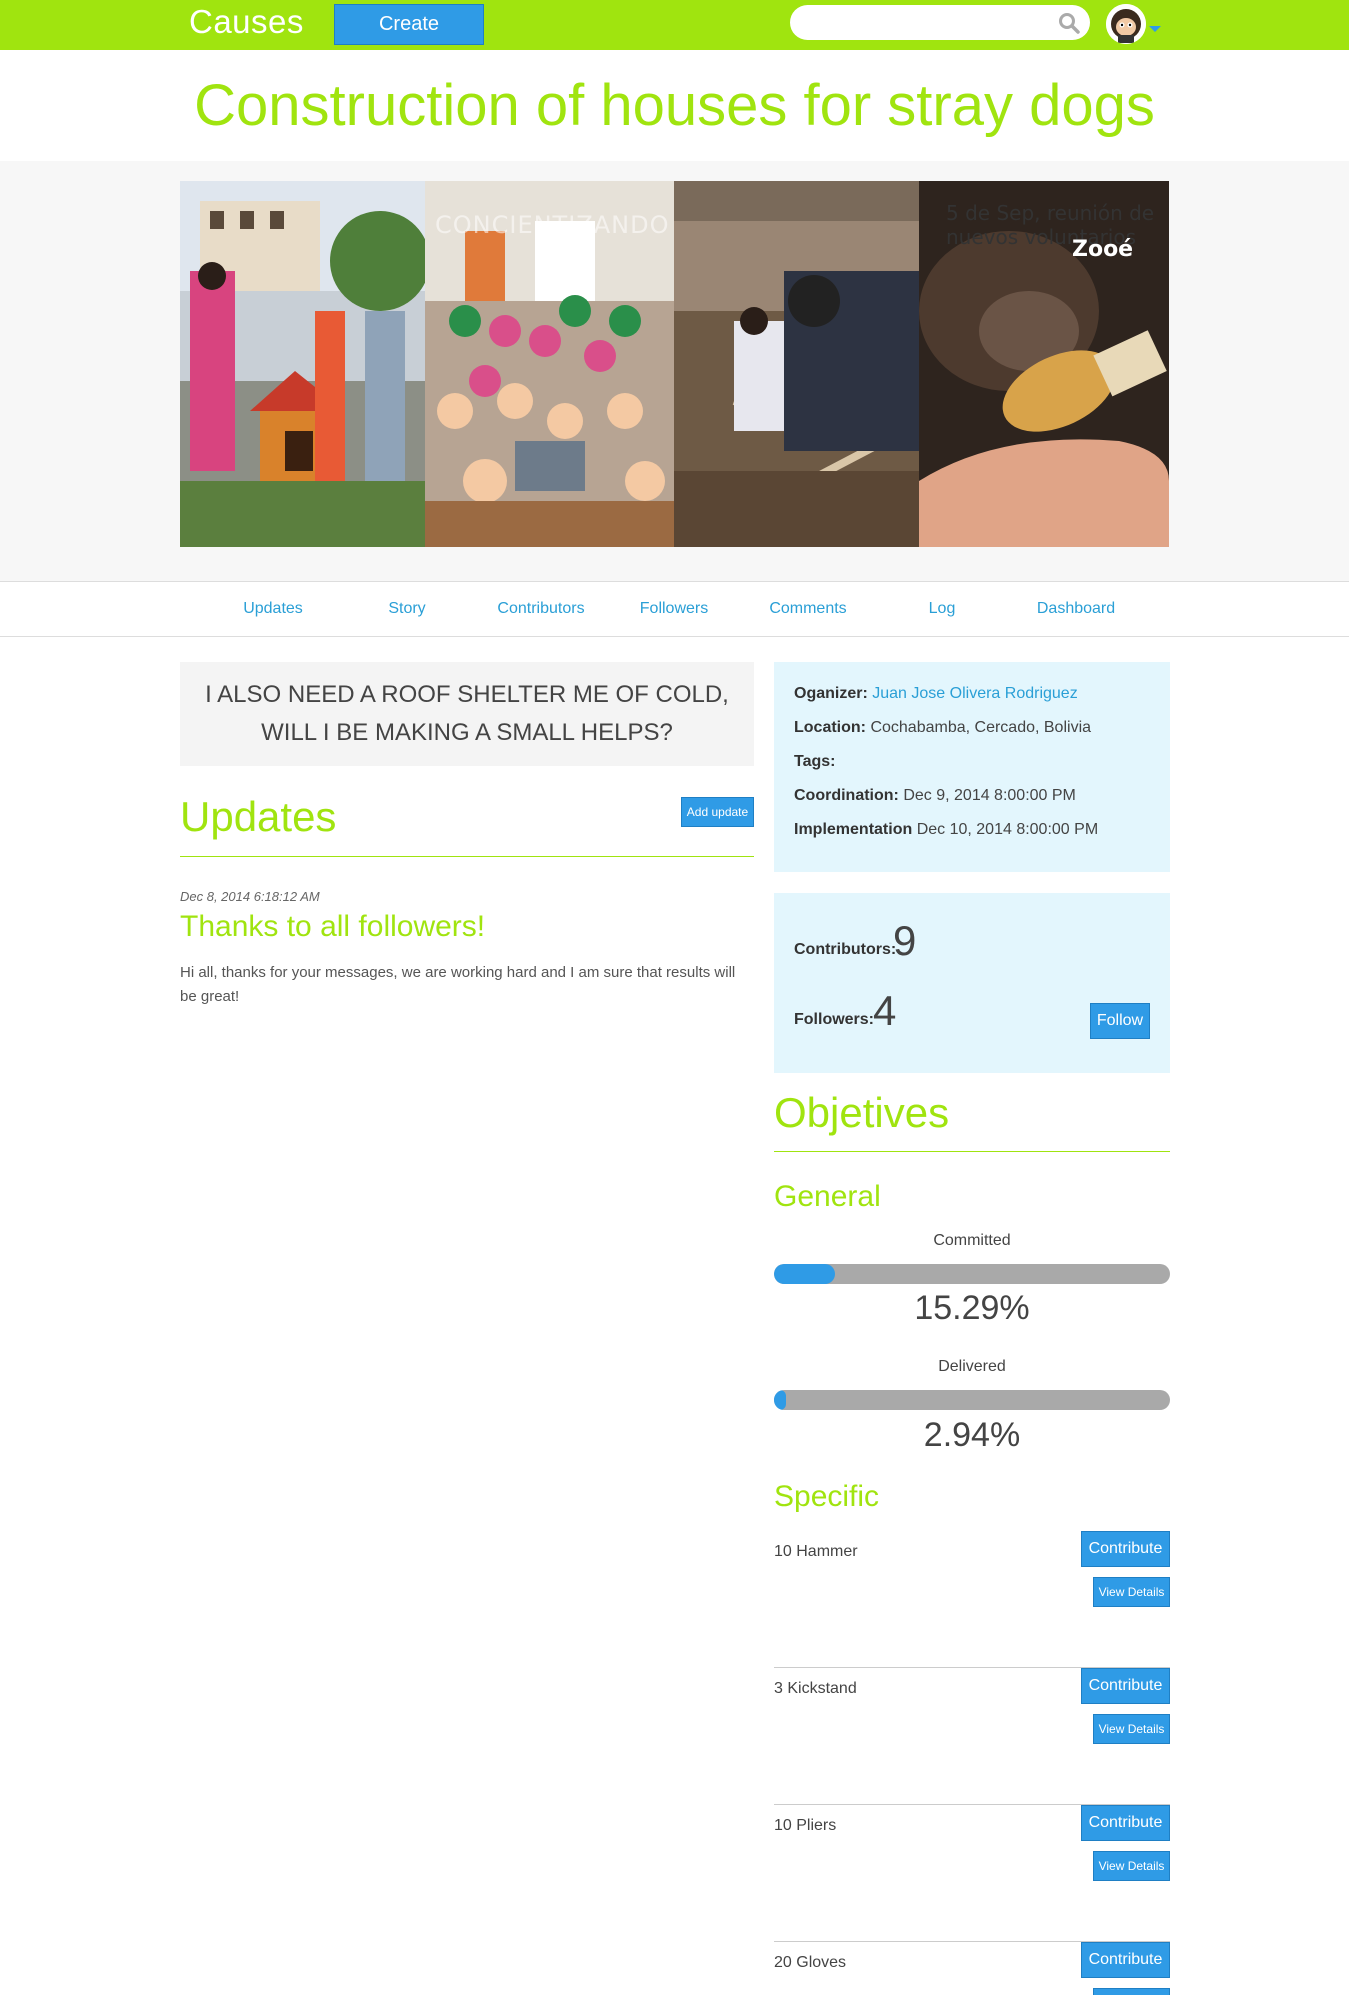 This screenshot has height=1995, width=1349. I want to click on tab-followers: Followers, so click(674, 609).